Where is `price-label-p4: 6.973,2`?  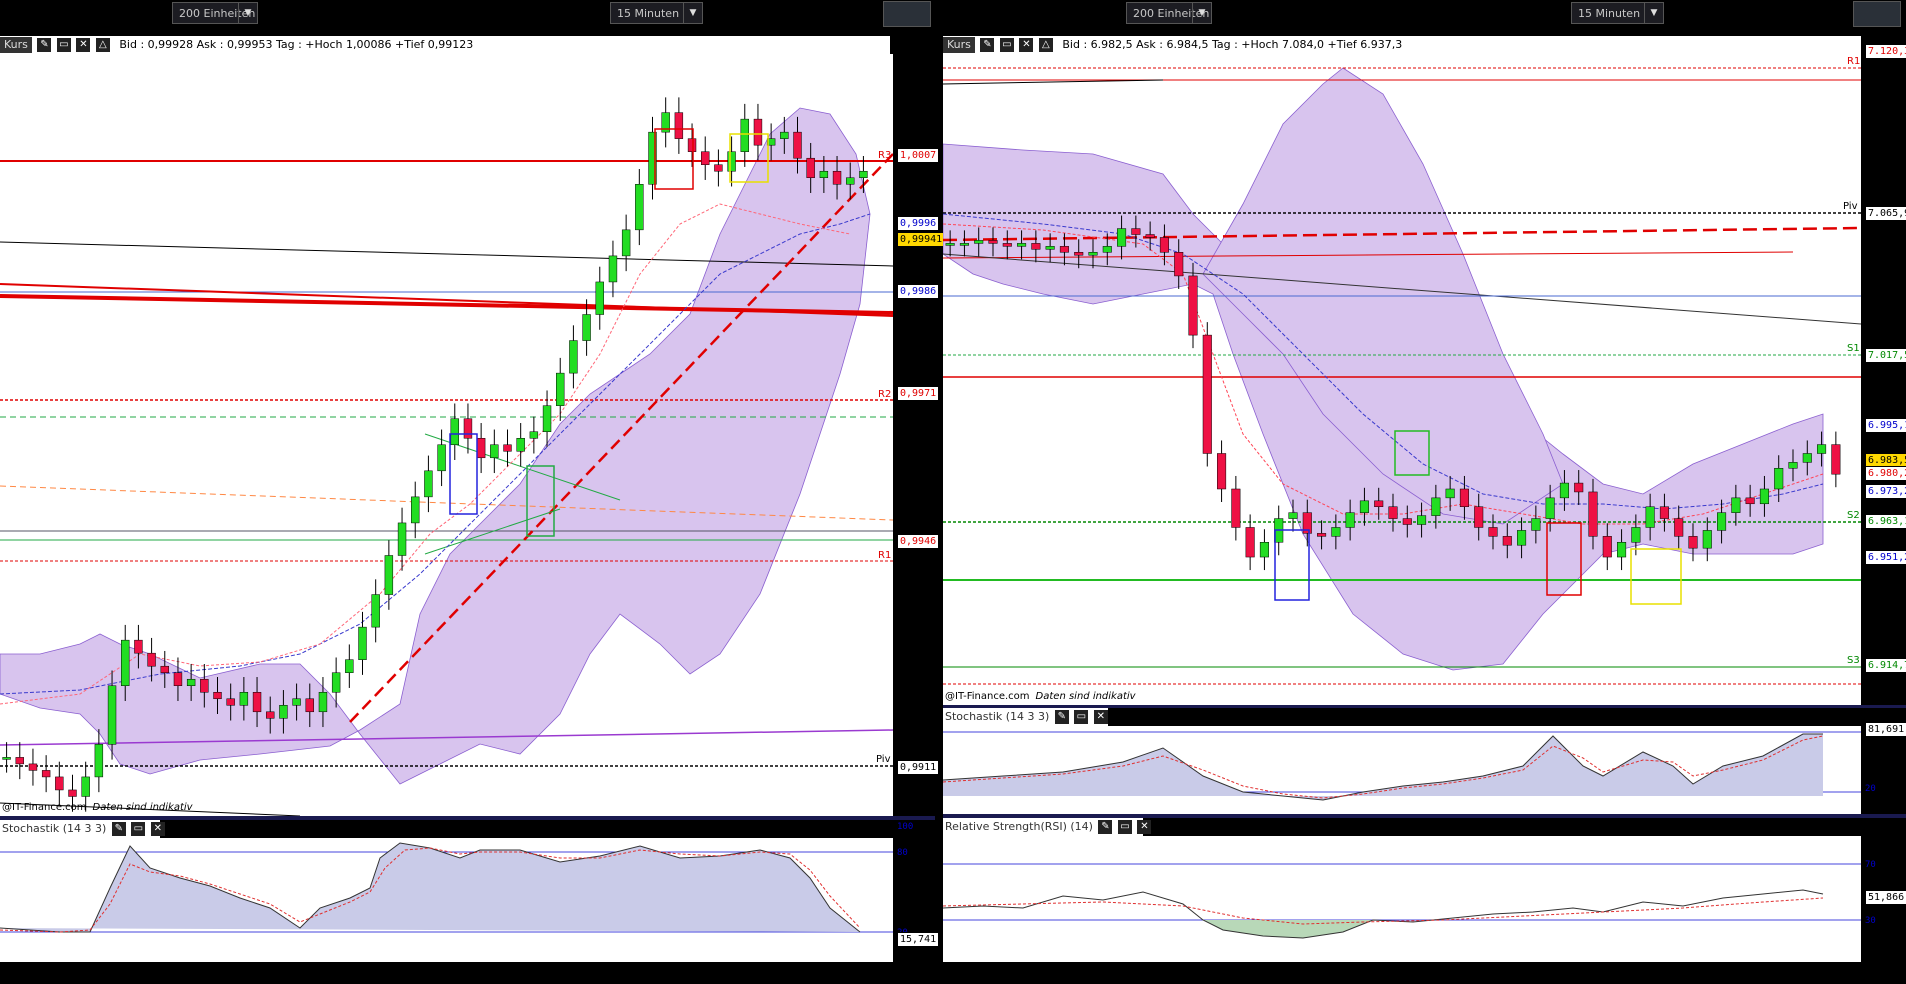
price-label-p4: 6.973,2 is located at coordinates (1885, 491).